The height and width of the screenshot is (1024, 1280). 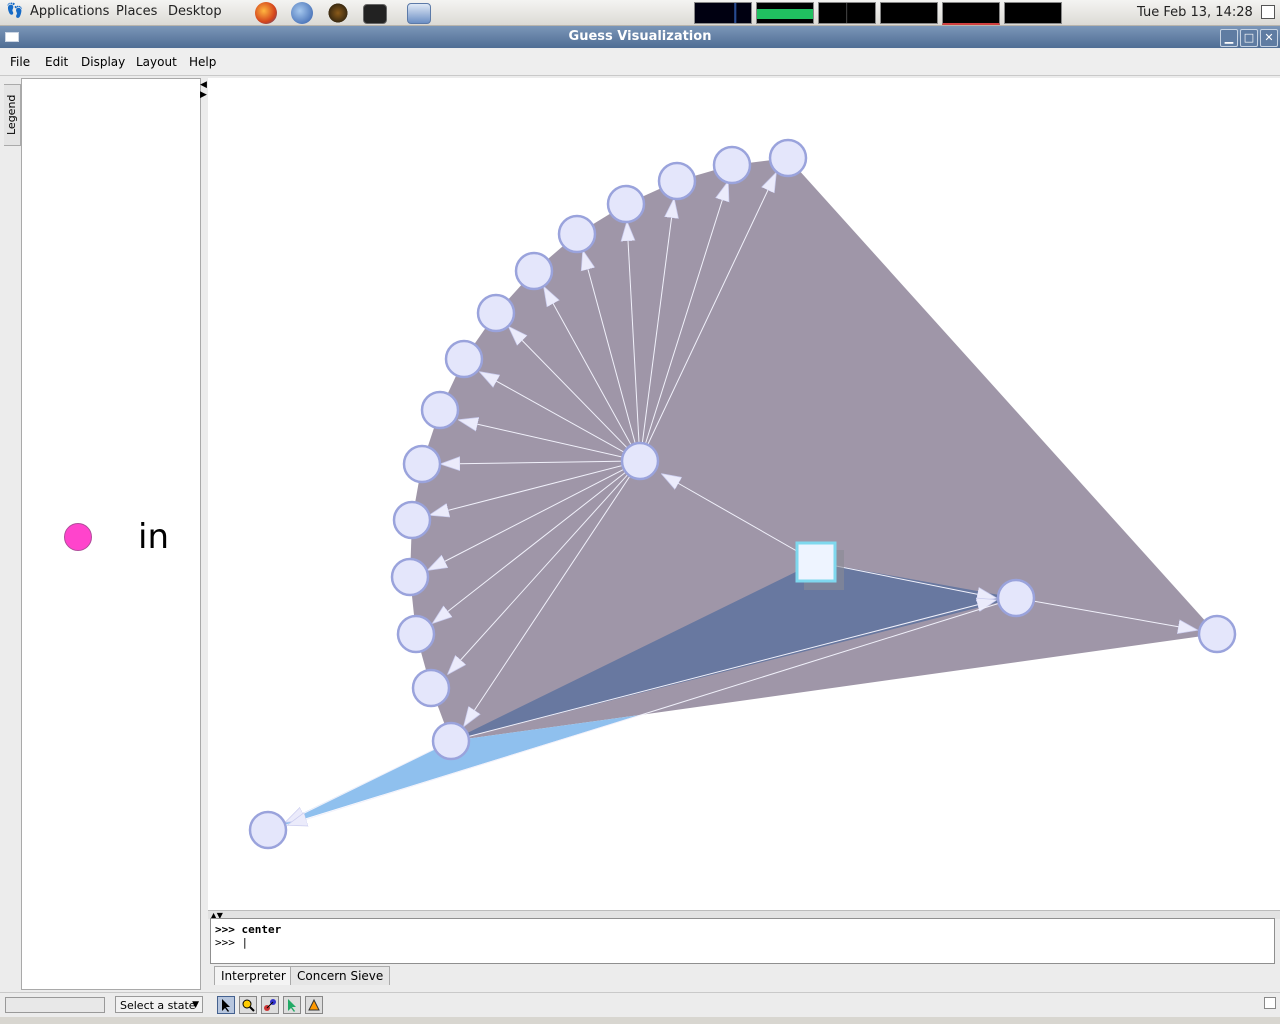 What do you see at coordinates (375, 14) in the screenshot?
I see `terminal-icon` at bounding box center [375, 14].